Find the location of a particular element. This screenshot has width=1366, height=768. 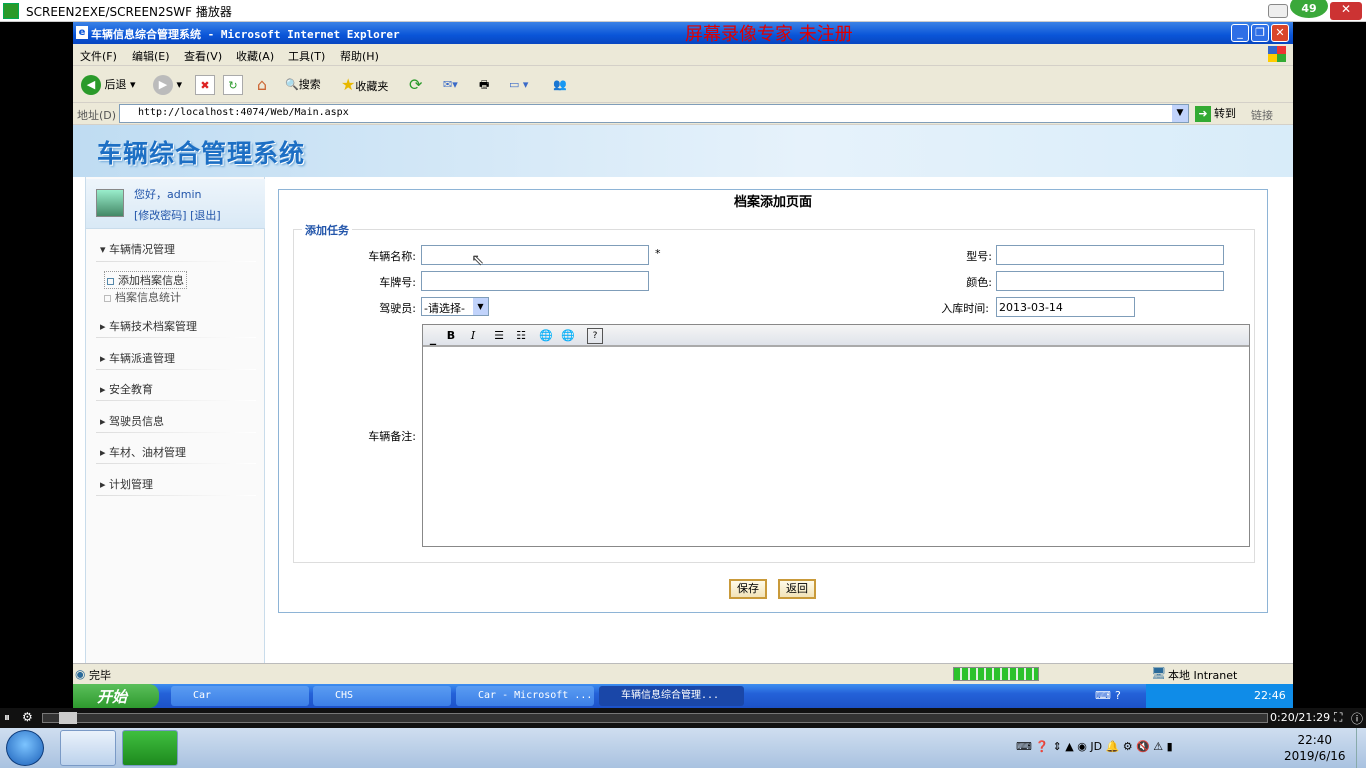

intranet-icon: 🖥 is located at coordinates (1159, 673).